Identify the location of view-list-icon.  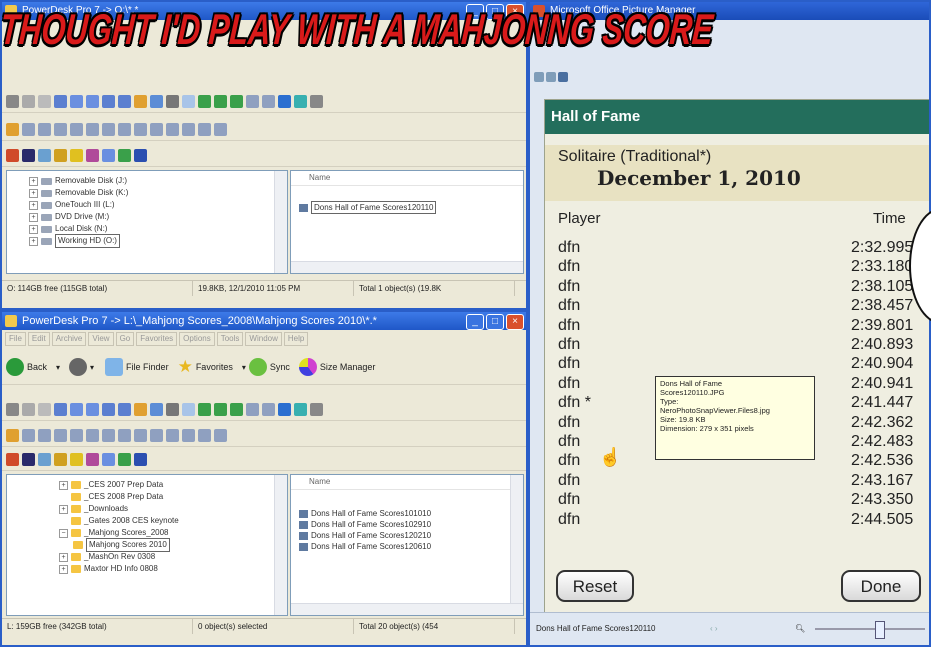
(76, 101).